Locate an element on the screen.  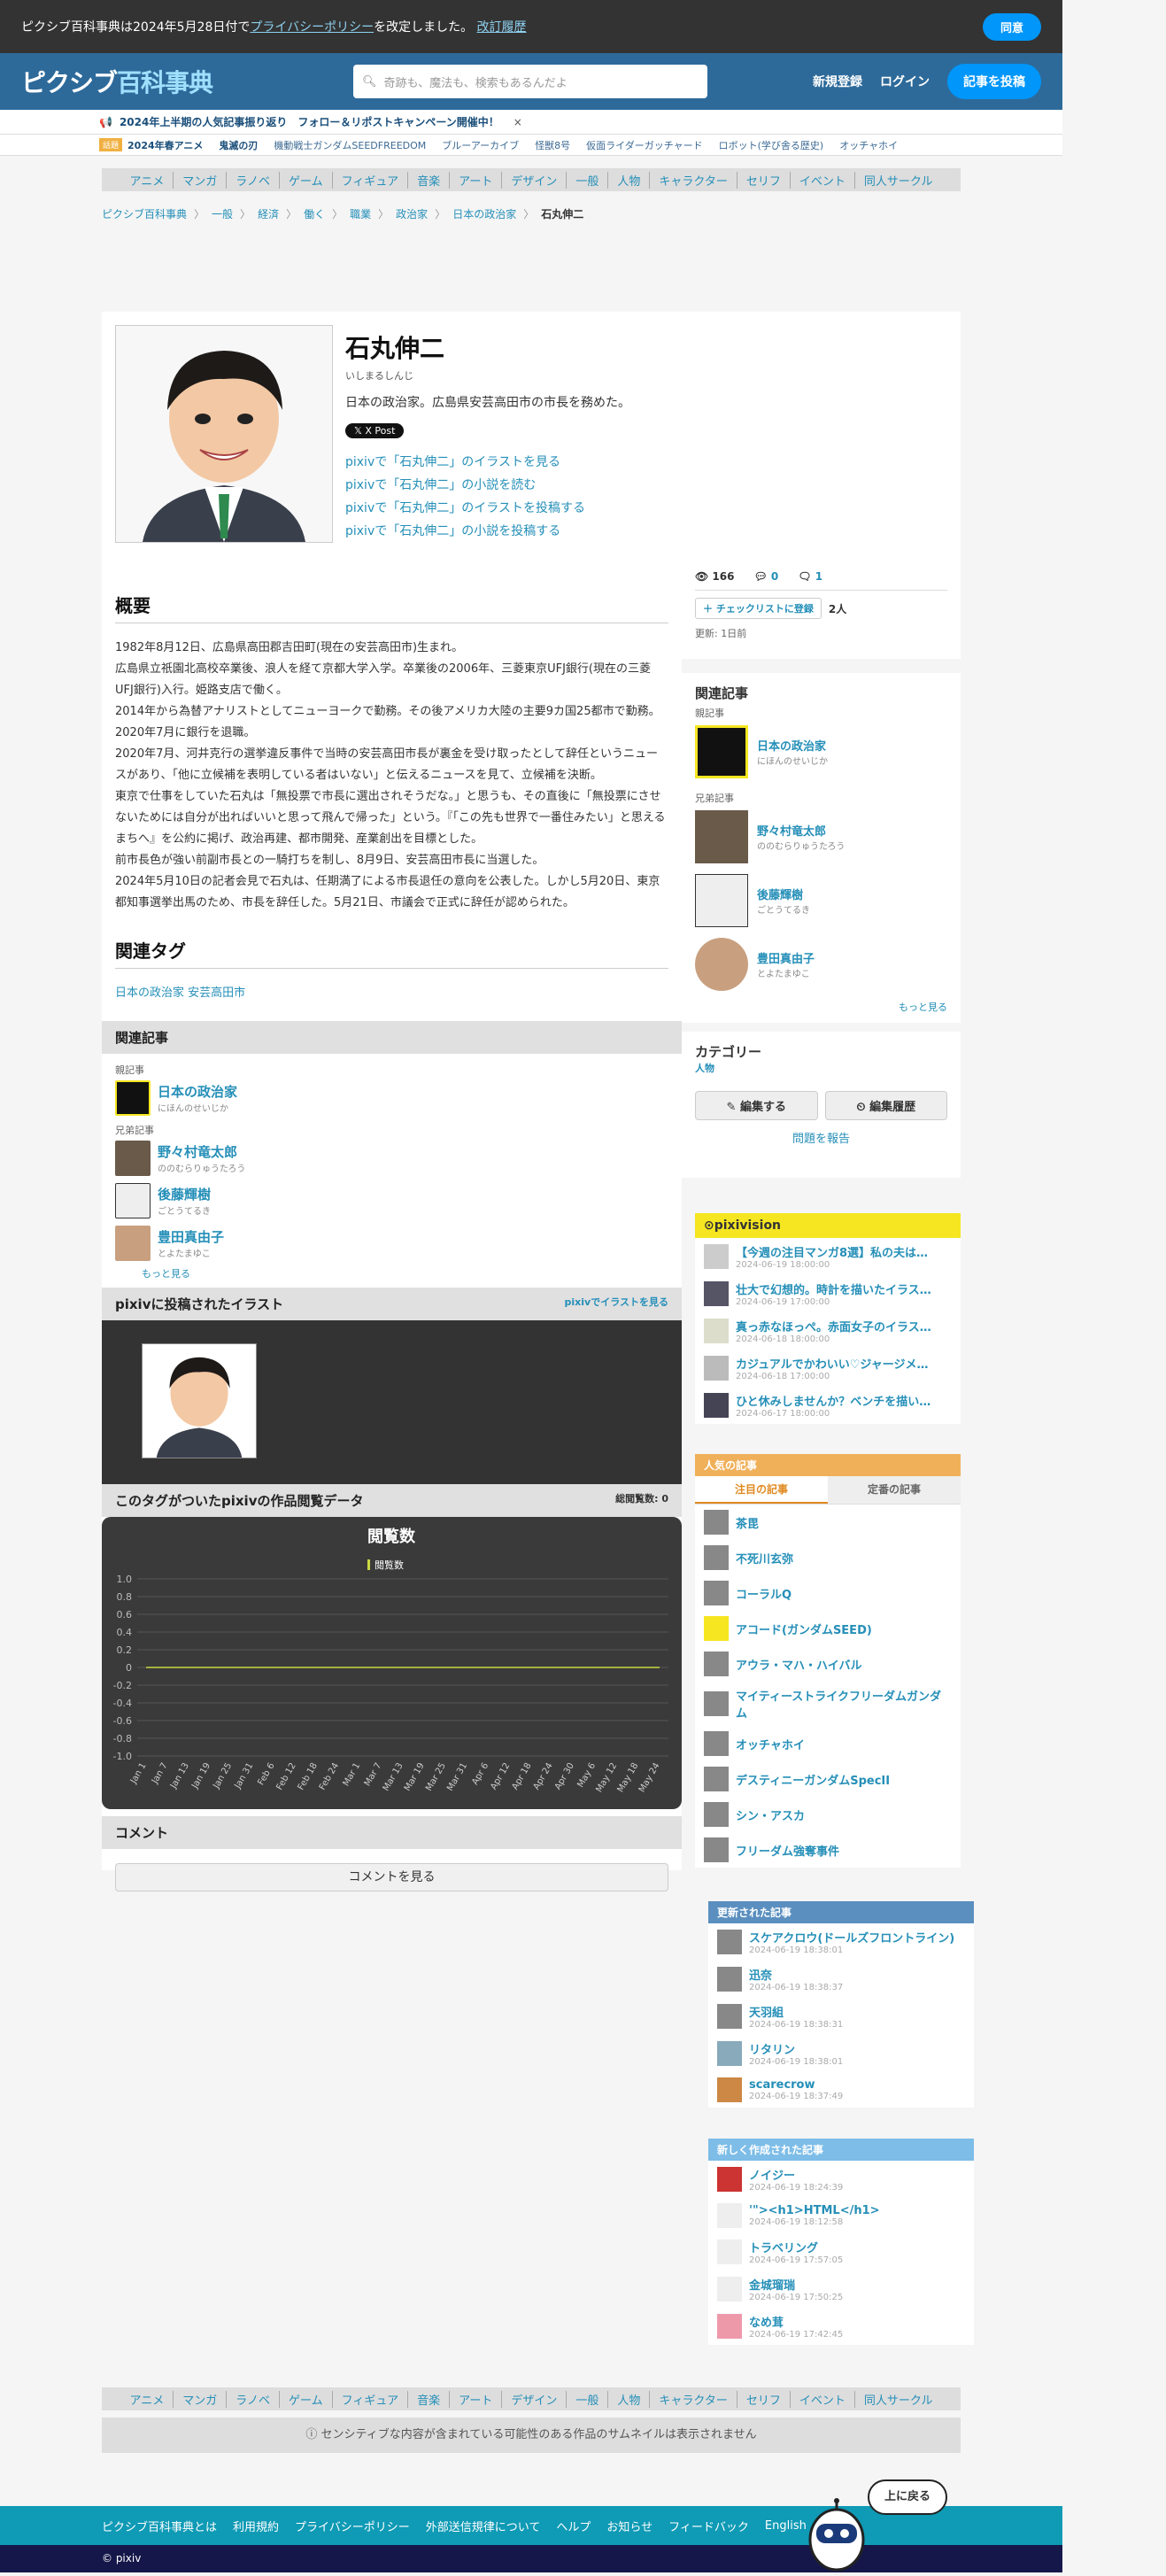
updated-item: スケアクロウ(ドールズフロントライン) 2024-06-19 18:38:01 is located at coordinates (841, 1942).